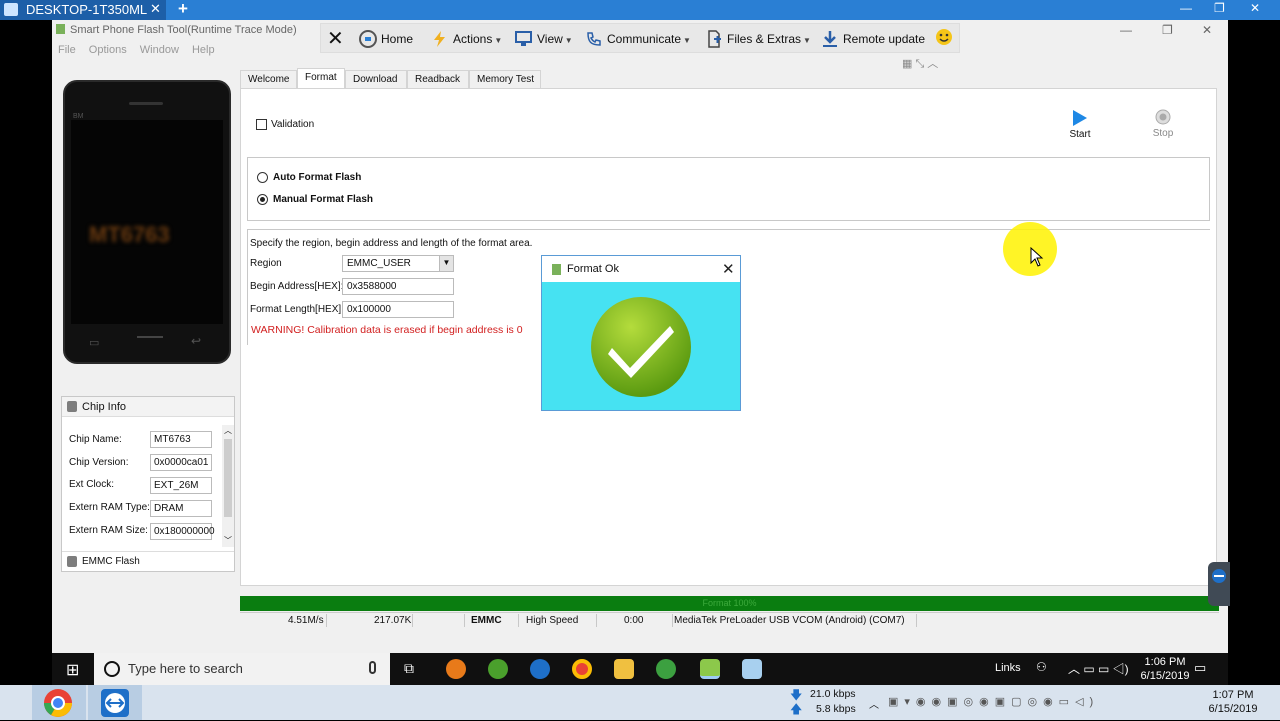 The image size is (1280, 721). I want to click on phone-speaker, so click(146, 103).